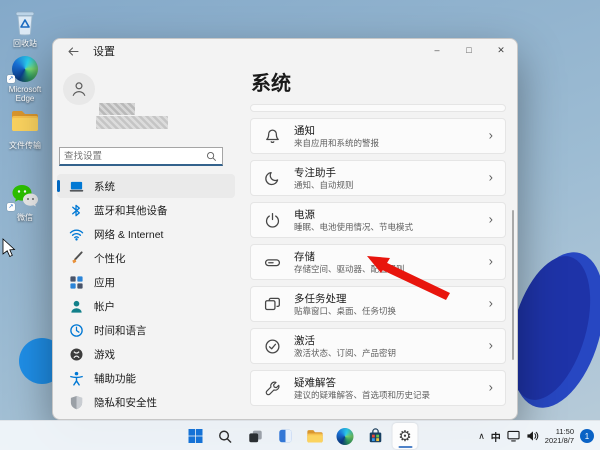  Describe the element at coordinates (76, 234) in the screenshot. I see `wifi-icon` at that location.